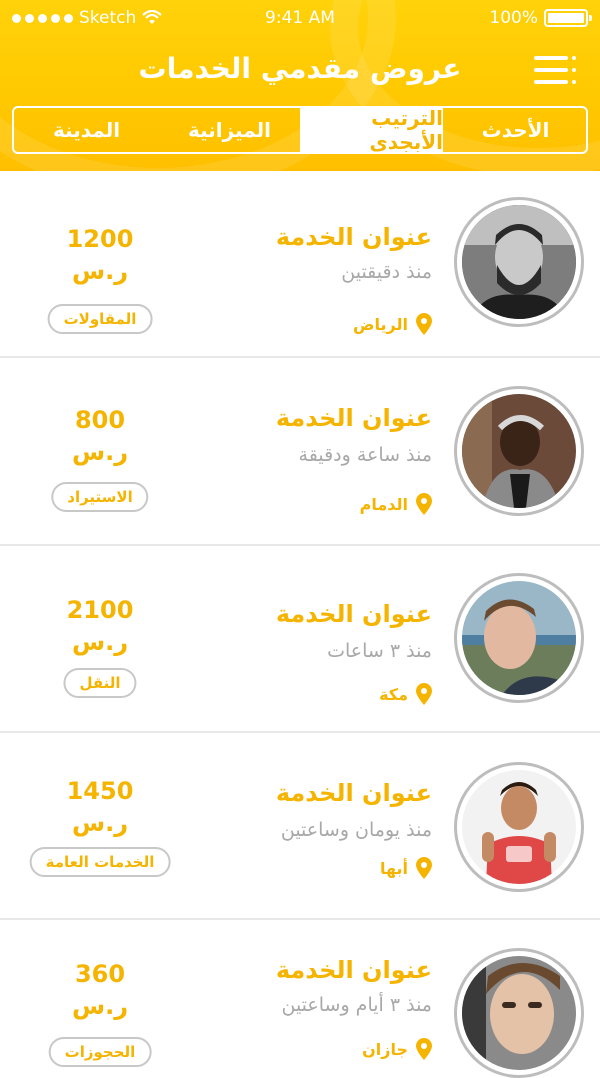  I want to click on tab-alphabetical: الترتيب الأبجدي, so click(371, 130).